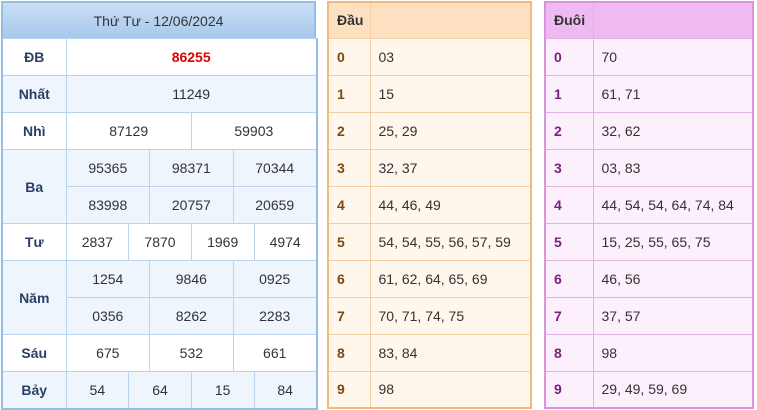  I want to click on prize-value-db: 86255, so click(191, 57).